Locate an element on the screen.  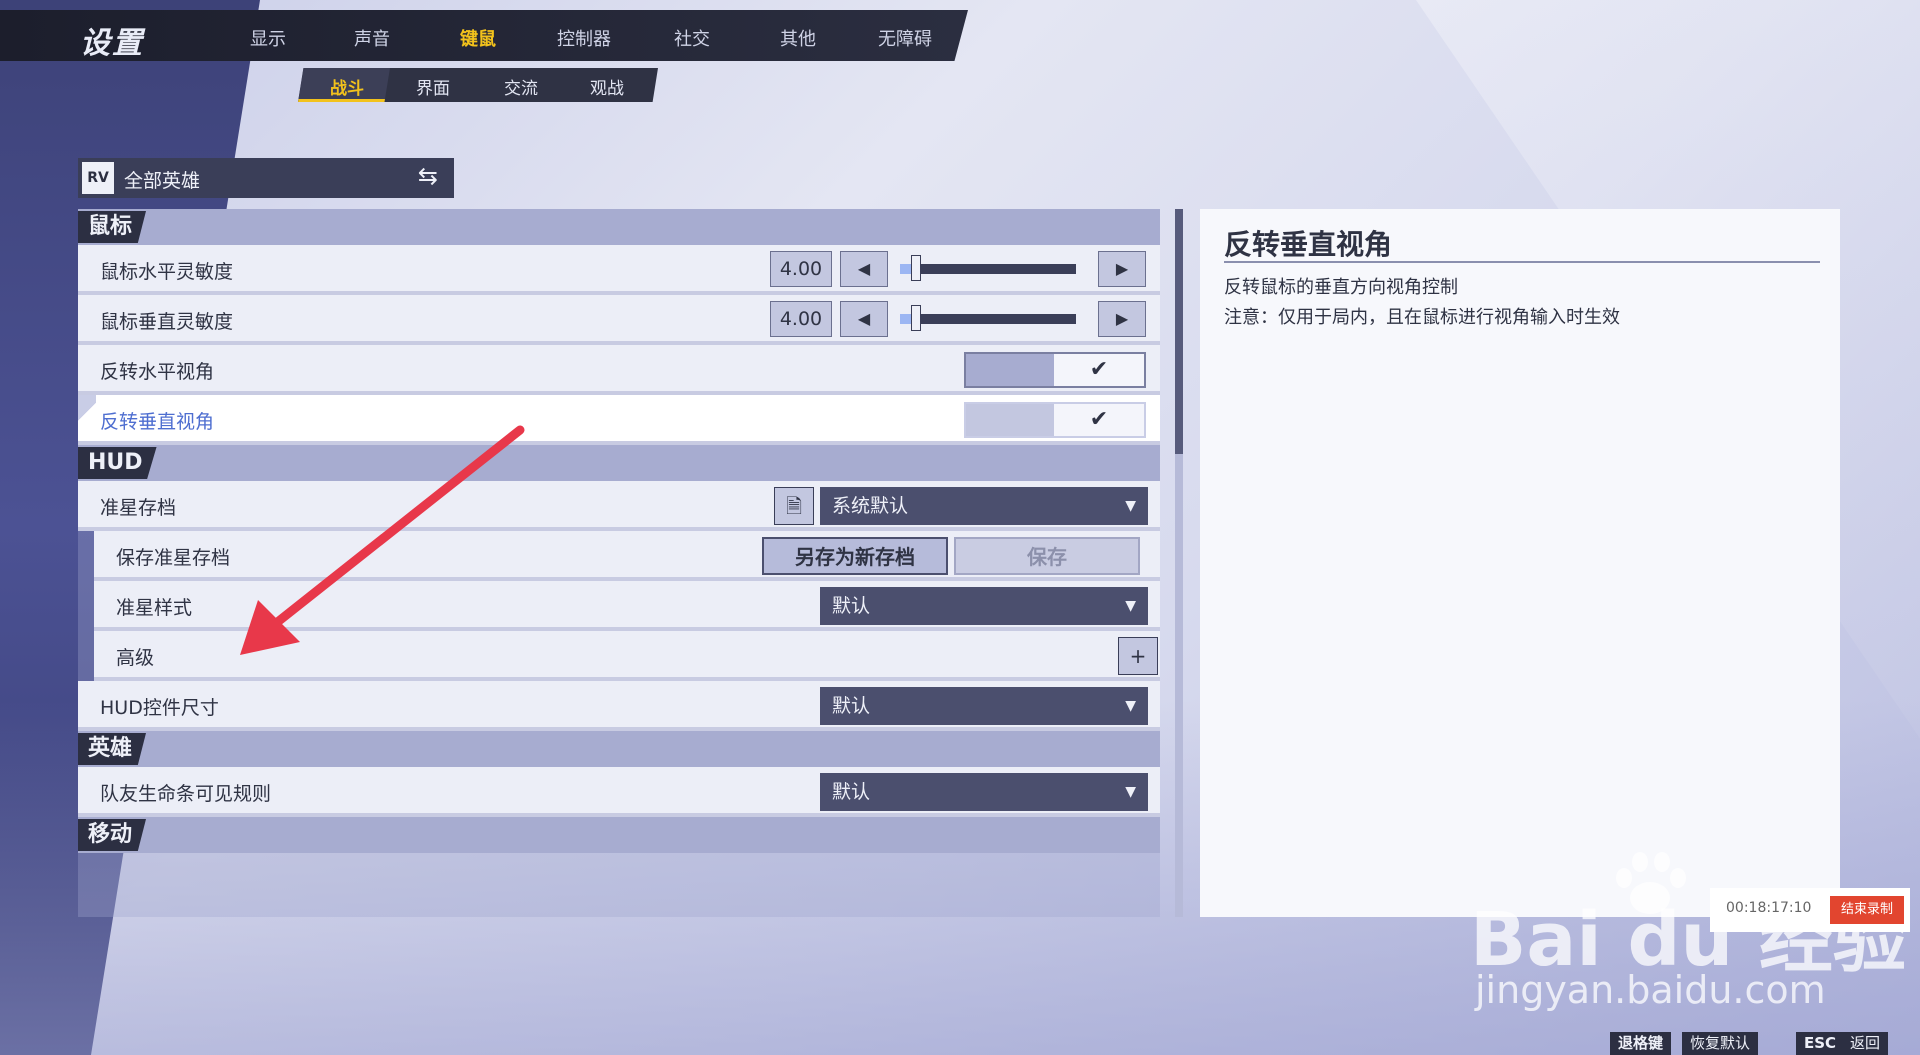
setting-label: 鼠标垂直灵敏度 is located at coordinates (167, 322).